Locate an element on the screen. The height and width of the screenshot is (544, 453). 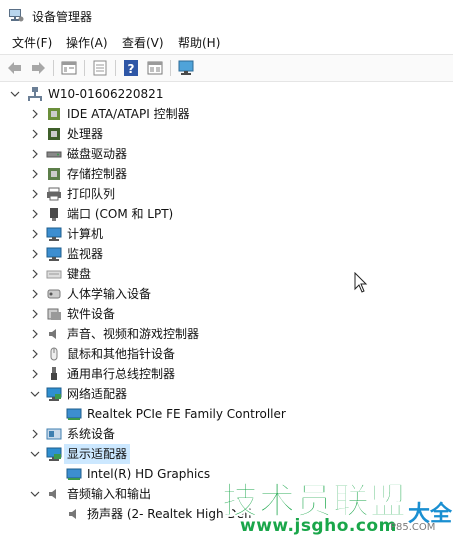
toolbar: ? is located at coordinates (226, 68).